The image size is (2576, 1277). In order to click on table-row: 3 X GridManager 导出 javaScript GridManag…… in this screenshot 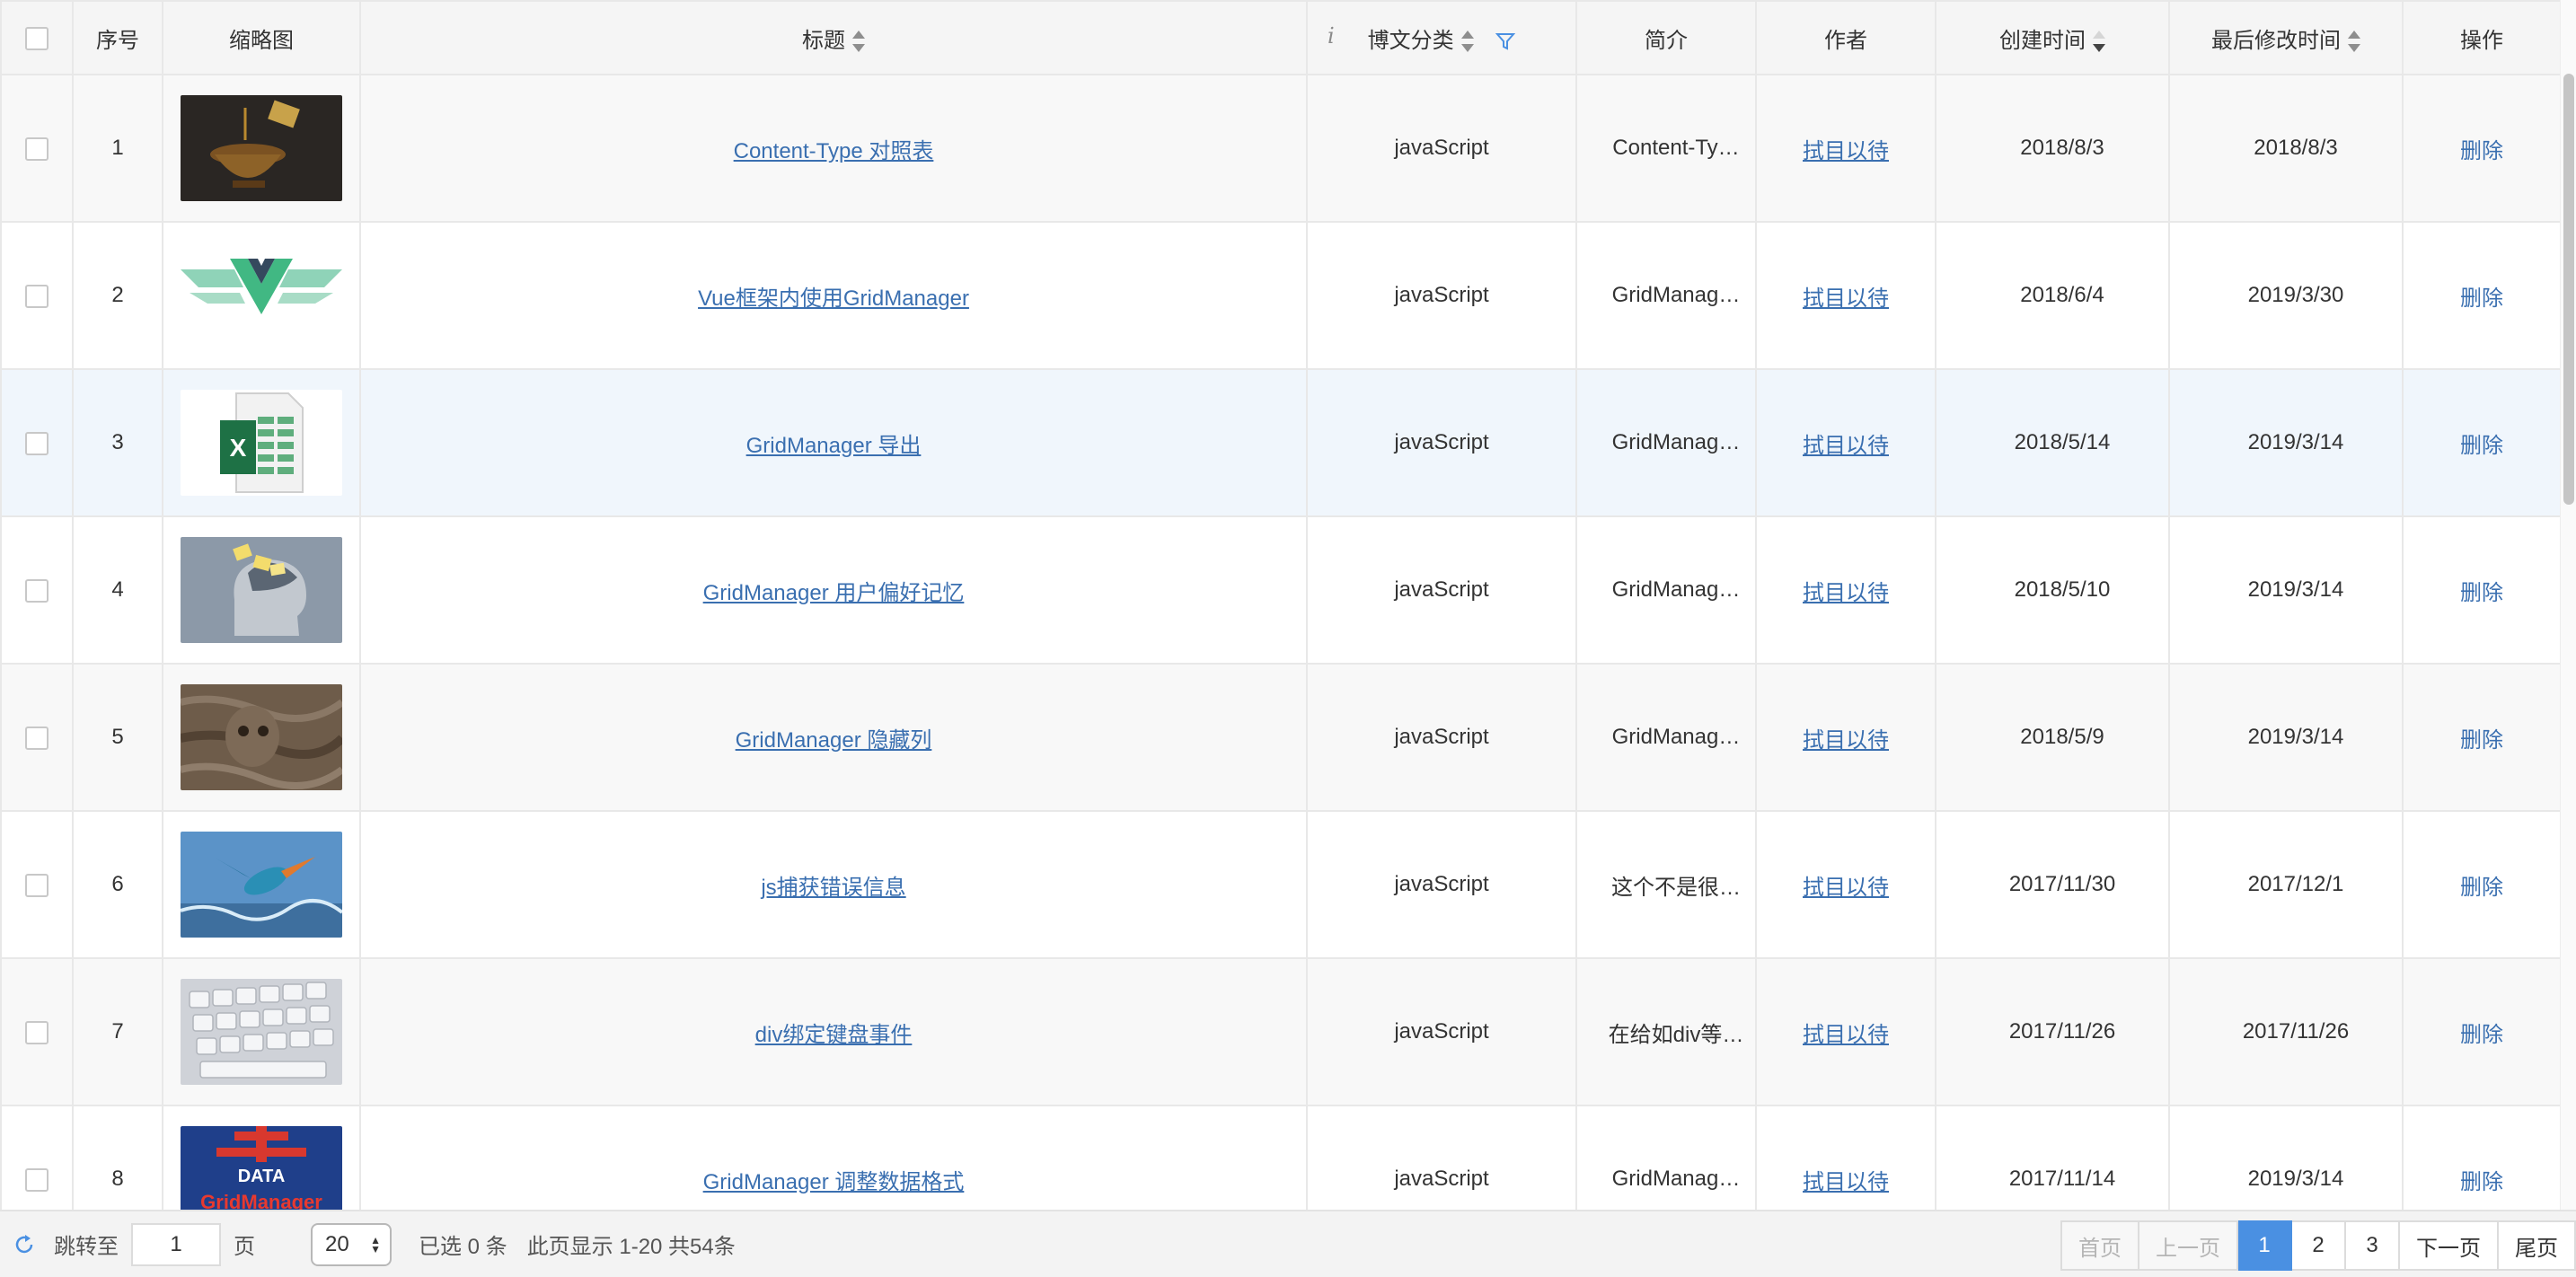, I will do `click(1281, 442)`.